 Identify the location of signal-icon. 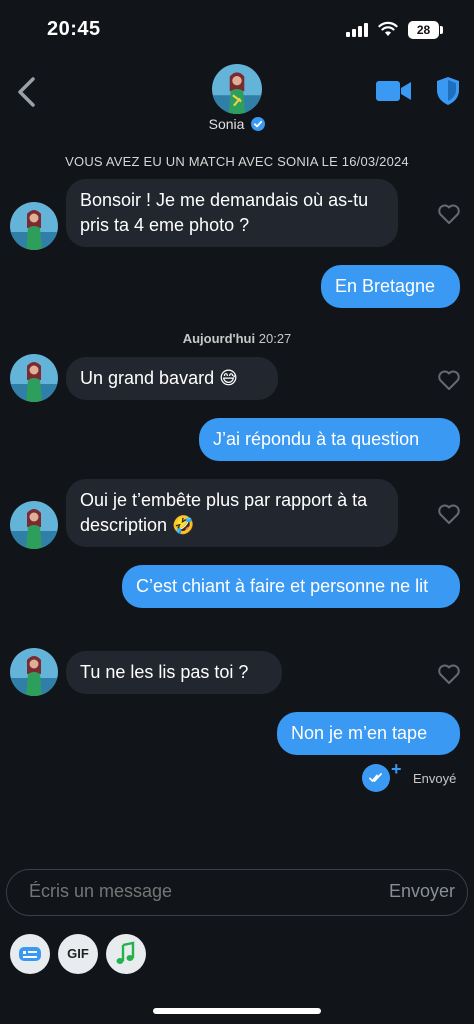
(358, 30).